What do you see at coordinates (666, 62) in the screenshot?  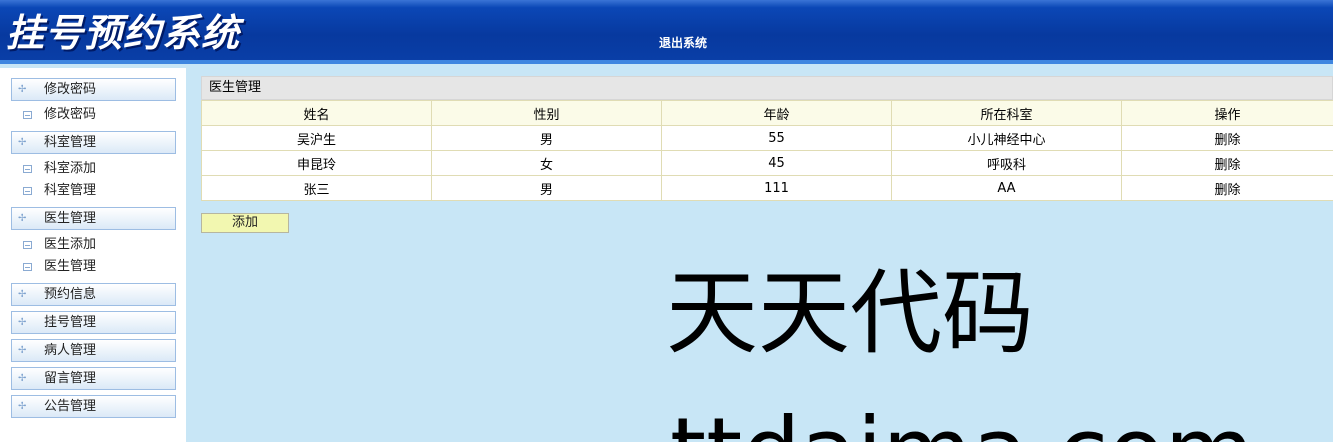 I see `header-stripe` at bounding box center [666, 62].